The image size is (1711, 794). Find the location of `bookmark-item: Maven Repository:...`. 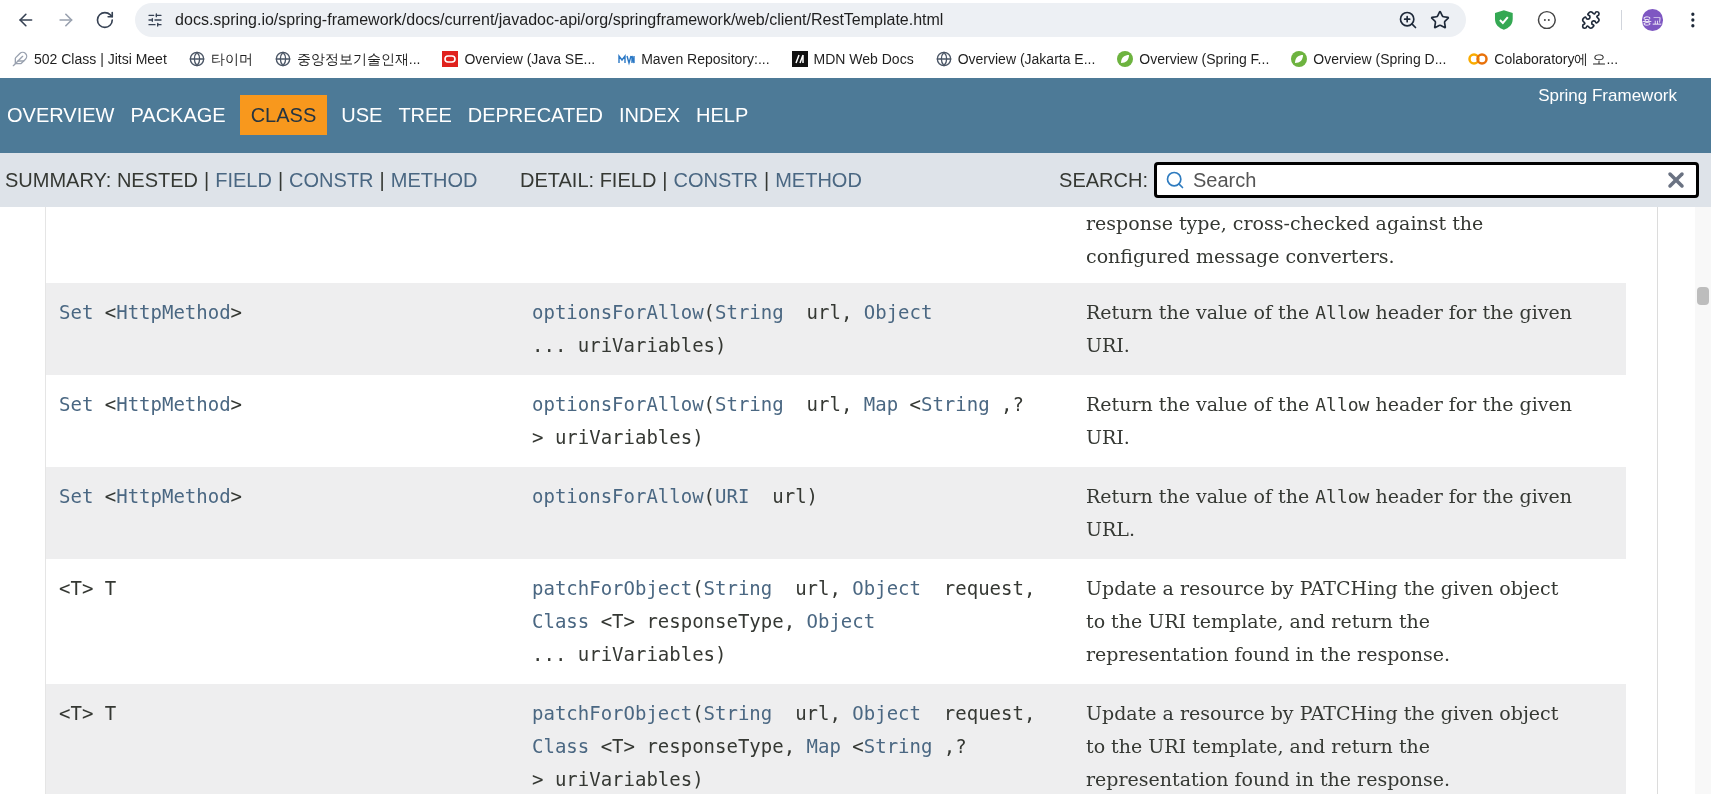

bookmark-item: Maven Repository:... is located at coordinates (693, 59).